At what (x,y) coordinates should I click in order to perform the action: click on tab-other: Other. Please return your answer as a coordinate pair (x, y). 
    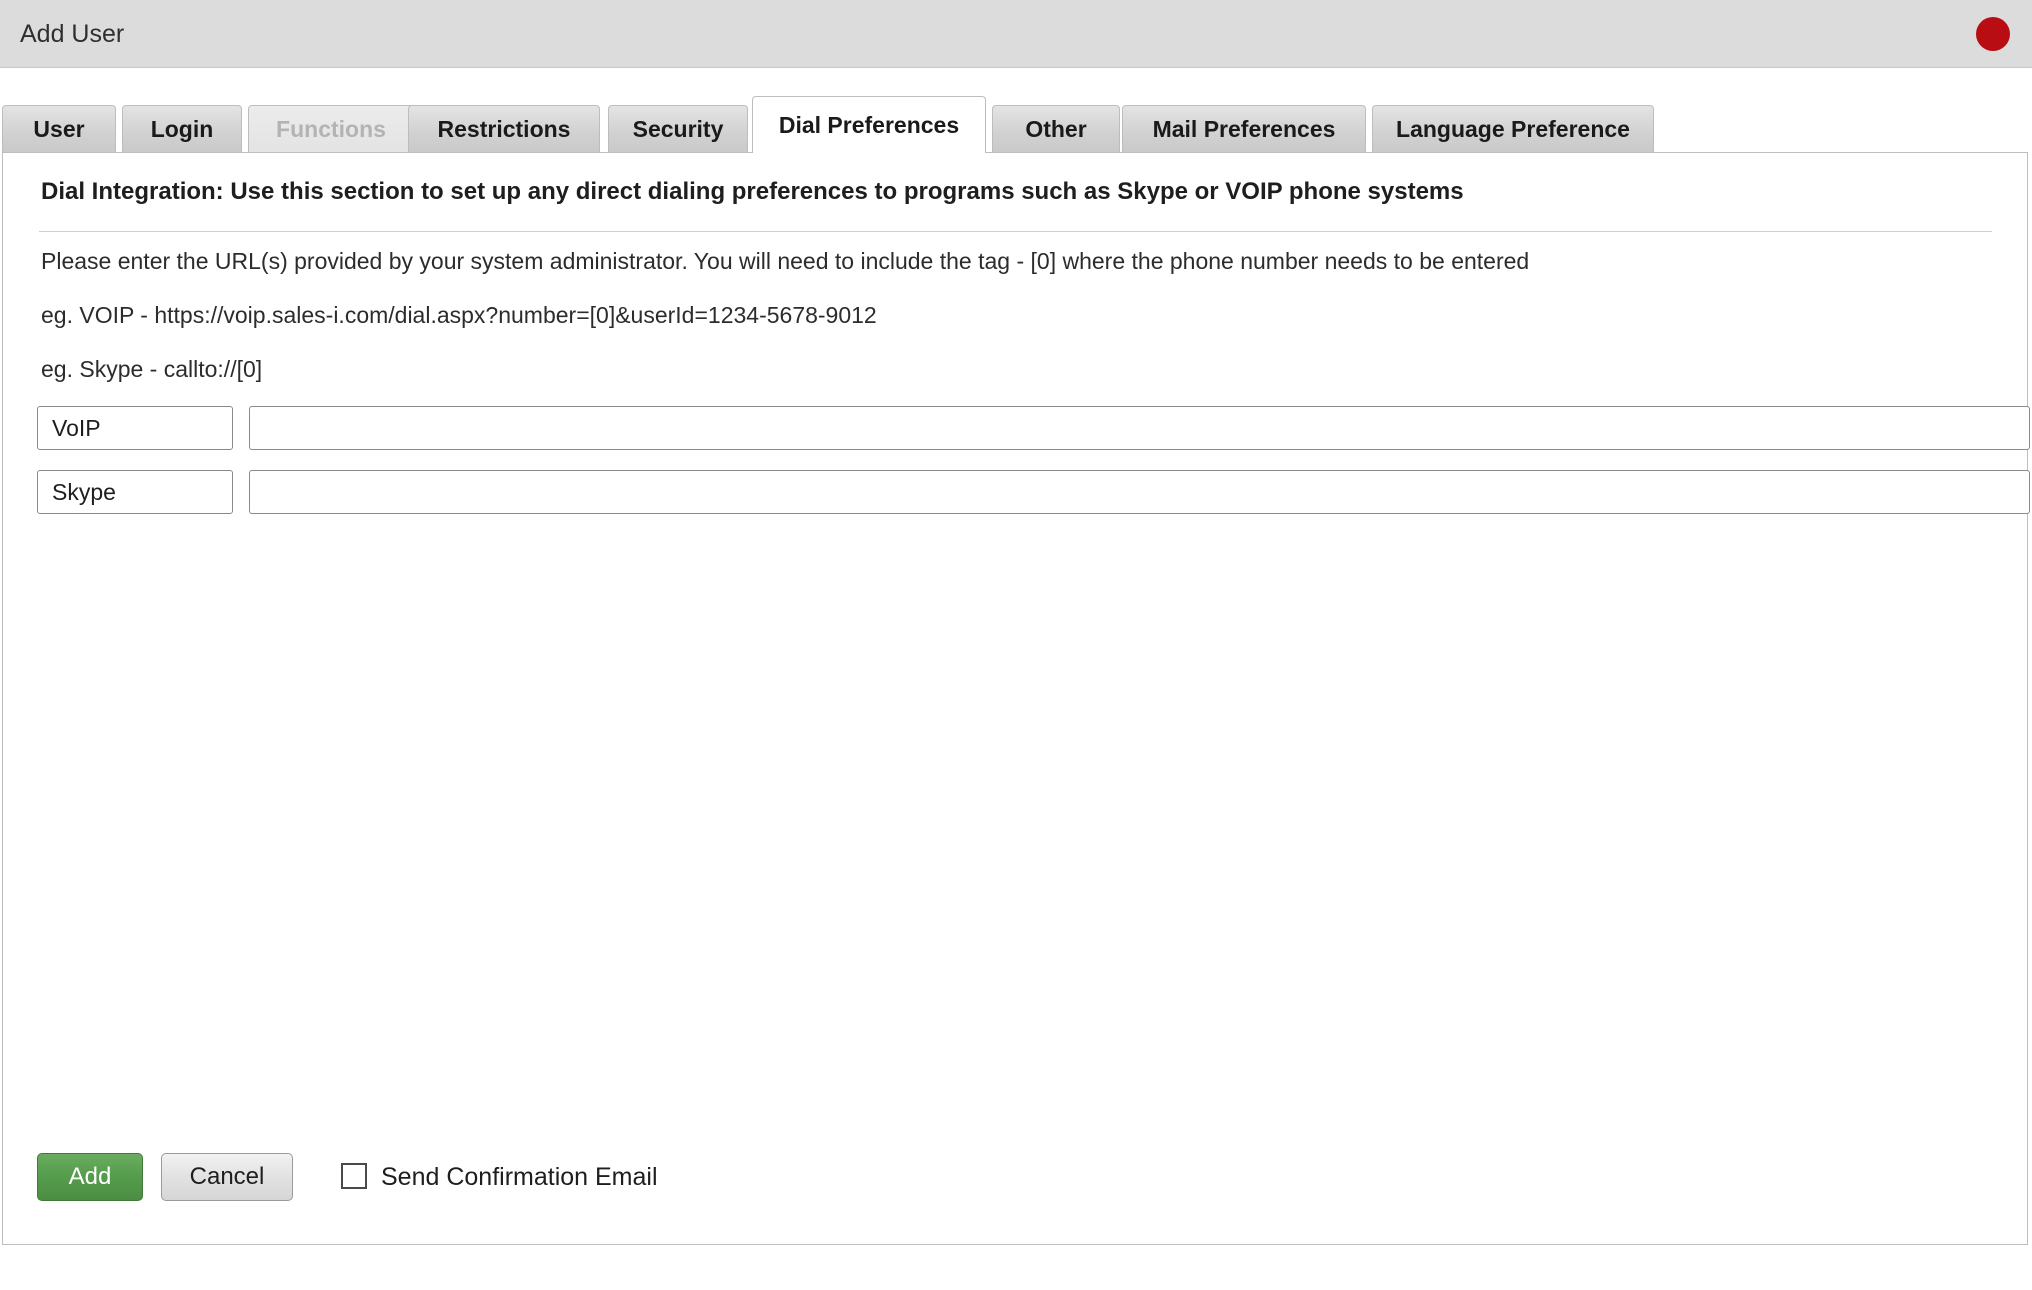
    Looking at the image, I should click on (1056, 129).